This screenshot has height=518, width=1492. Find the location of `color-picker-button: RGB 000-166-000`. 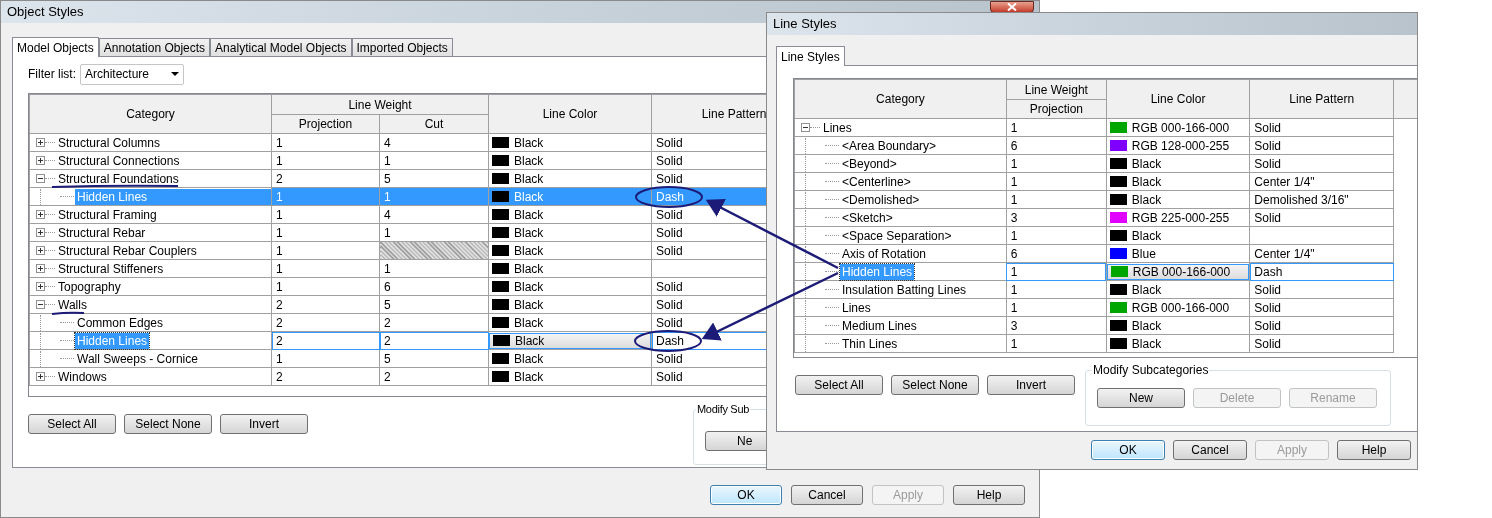

color-picker-button: RGB 000-166-000 is located at coordinates (1178, 271).